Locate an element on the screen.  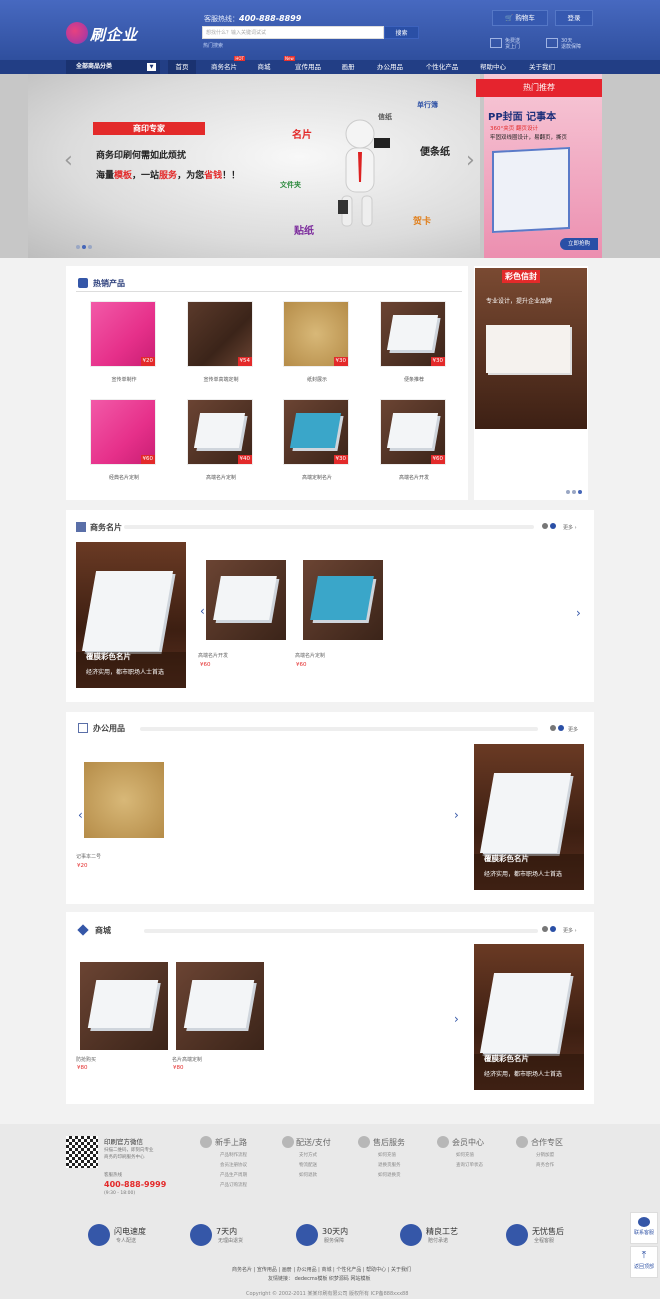
banner-pager is located at coordinates (84, 247).